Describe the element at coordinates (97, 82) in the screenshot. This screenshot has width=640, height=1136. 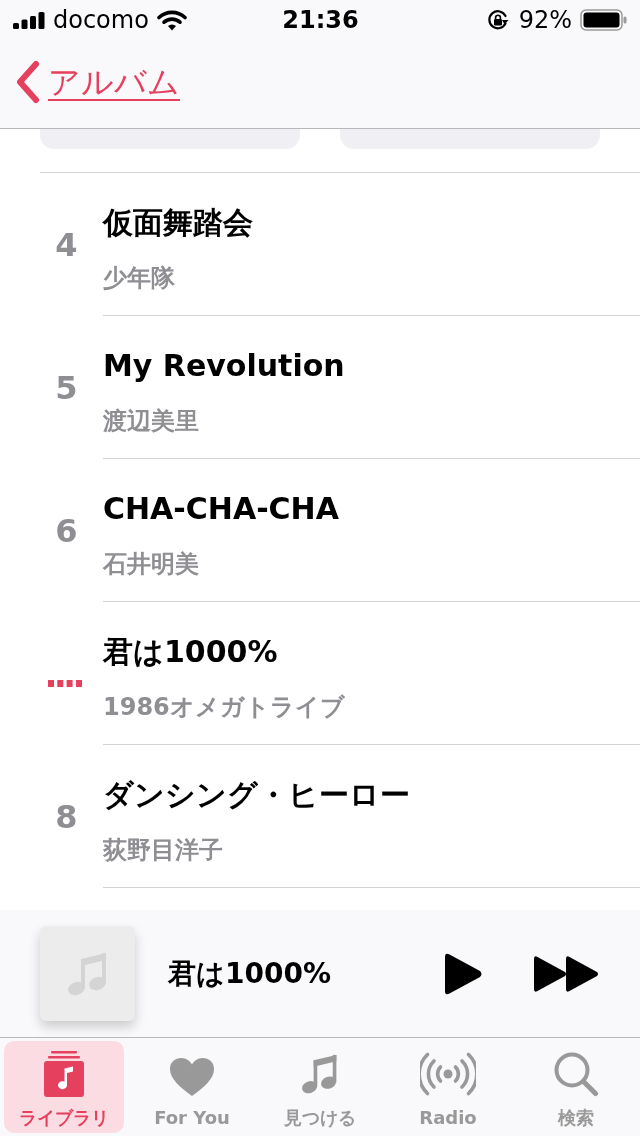
I see `back-button: アルバム` at that location.